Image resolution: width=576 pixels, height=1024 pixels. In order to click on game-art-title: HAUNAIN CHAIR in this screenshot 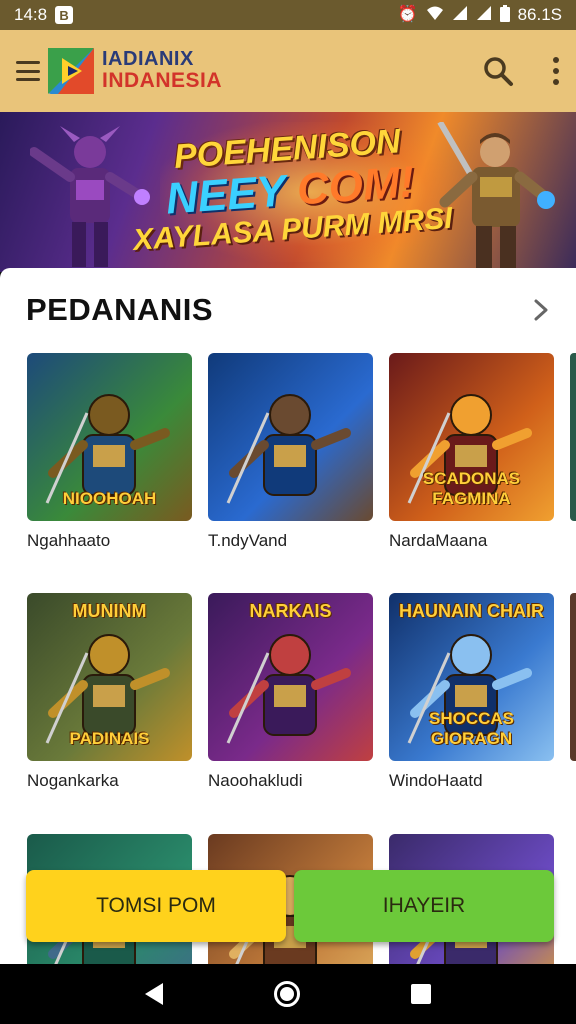, I will do `click(471, 611)`.